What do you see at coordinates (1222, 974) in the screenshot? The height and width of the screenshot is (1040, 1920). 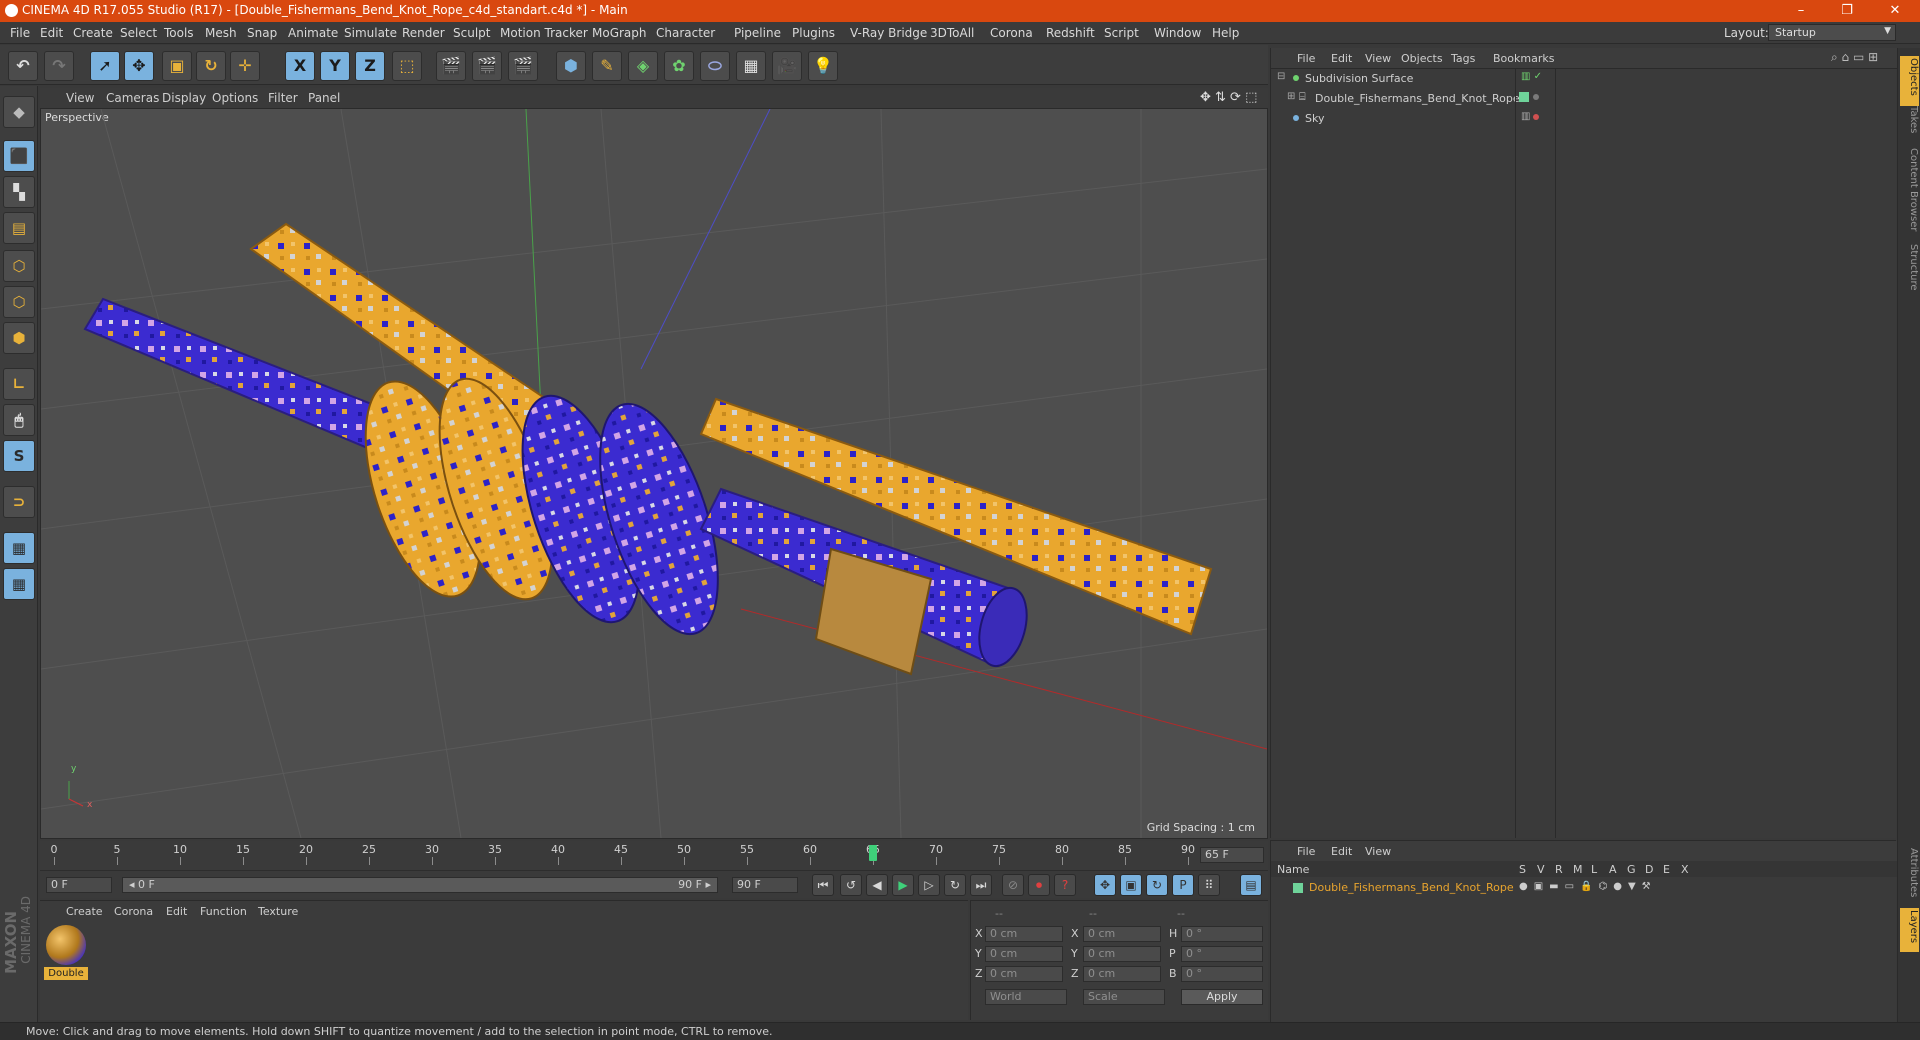 I see `coord-rot-b-field: 0 °` at bounding box center [1222, 974].